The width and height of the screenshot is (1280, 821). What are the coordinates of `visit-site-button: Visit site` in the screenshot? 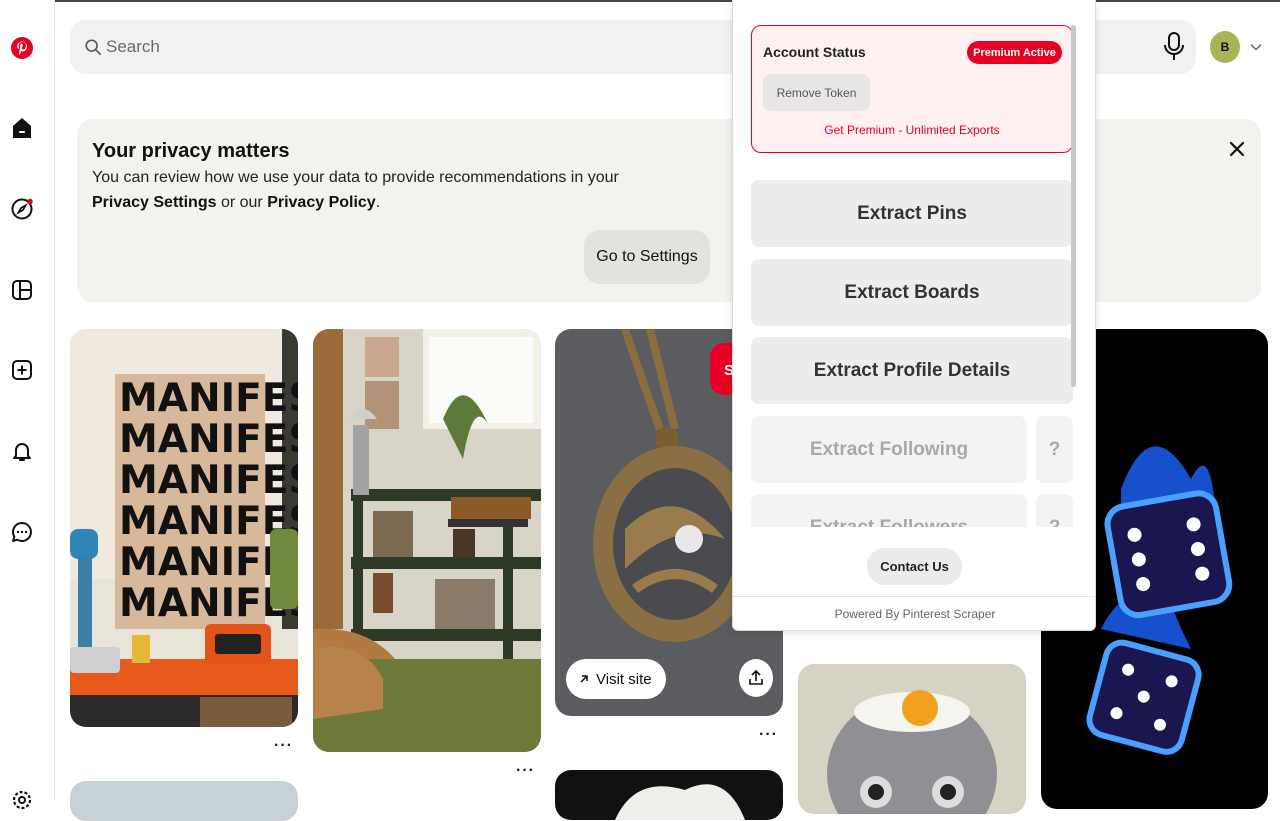 It's located at (616, 679).